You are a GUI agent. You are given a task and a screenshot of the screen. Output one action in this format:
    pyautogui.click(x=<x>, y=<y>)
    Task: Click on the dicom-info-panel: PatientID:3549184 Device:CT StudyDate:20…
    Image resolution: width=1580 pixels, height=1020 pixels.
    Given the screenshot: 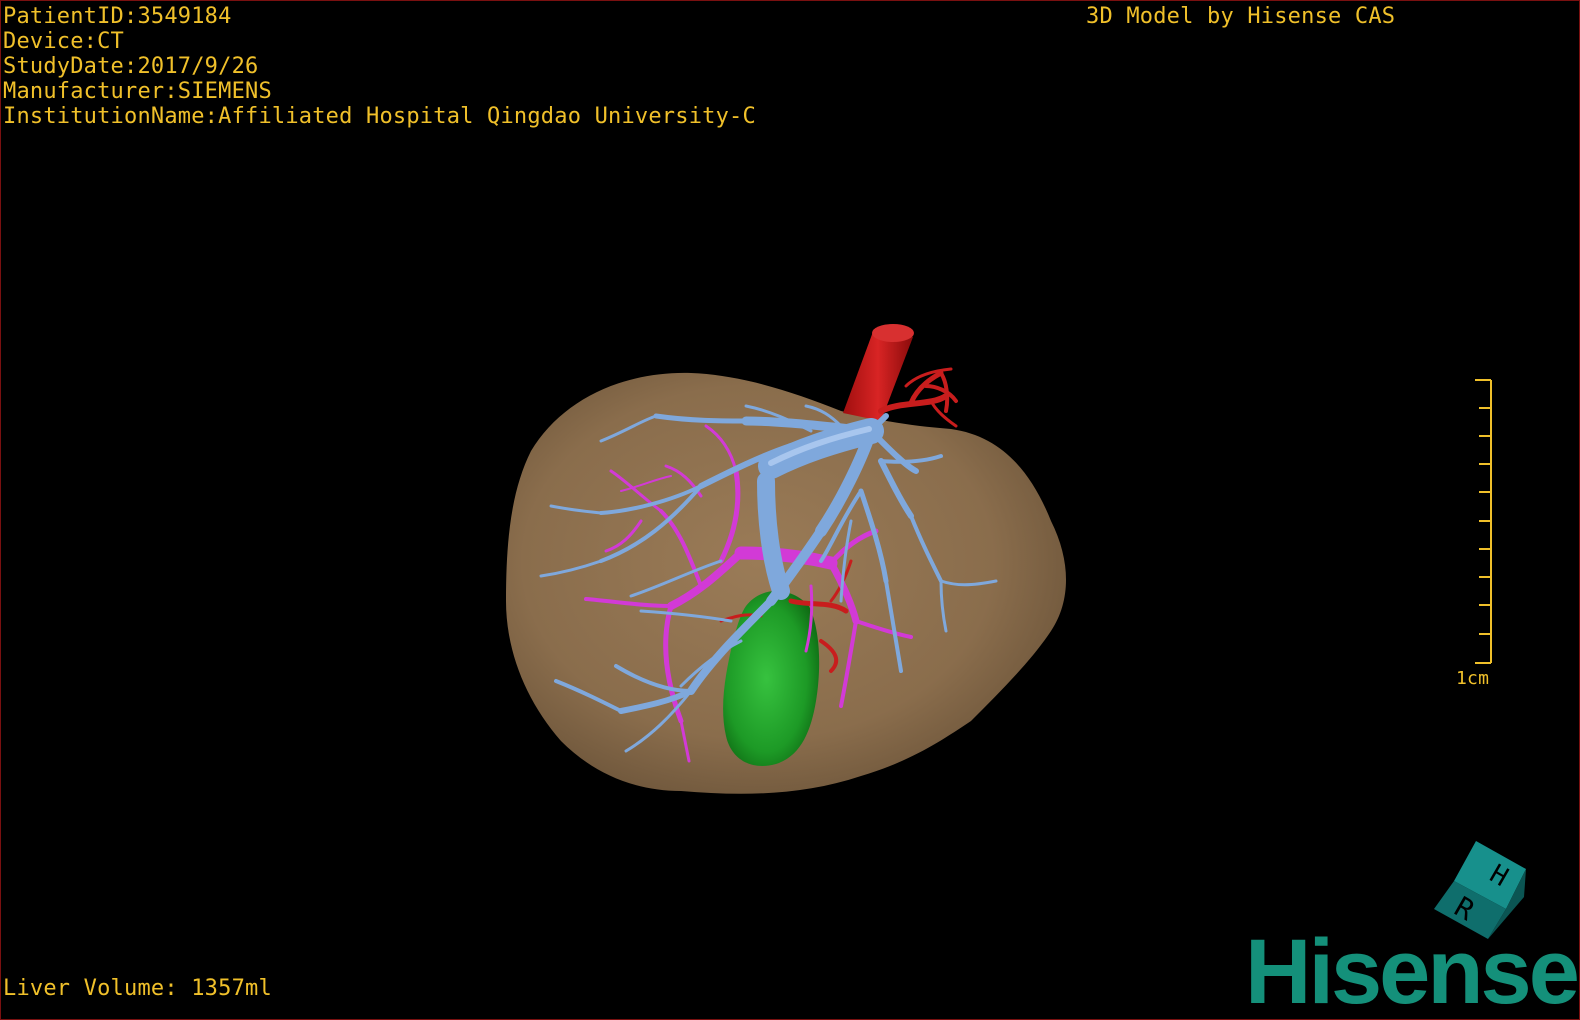 What is the action you would take?
    pyautogui.click(x=379, y=66)
    